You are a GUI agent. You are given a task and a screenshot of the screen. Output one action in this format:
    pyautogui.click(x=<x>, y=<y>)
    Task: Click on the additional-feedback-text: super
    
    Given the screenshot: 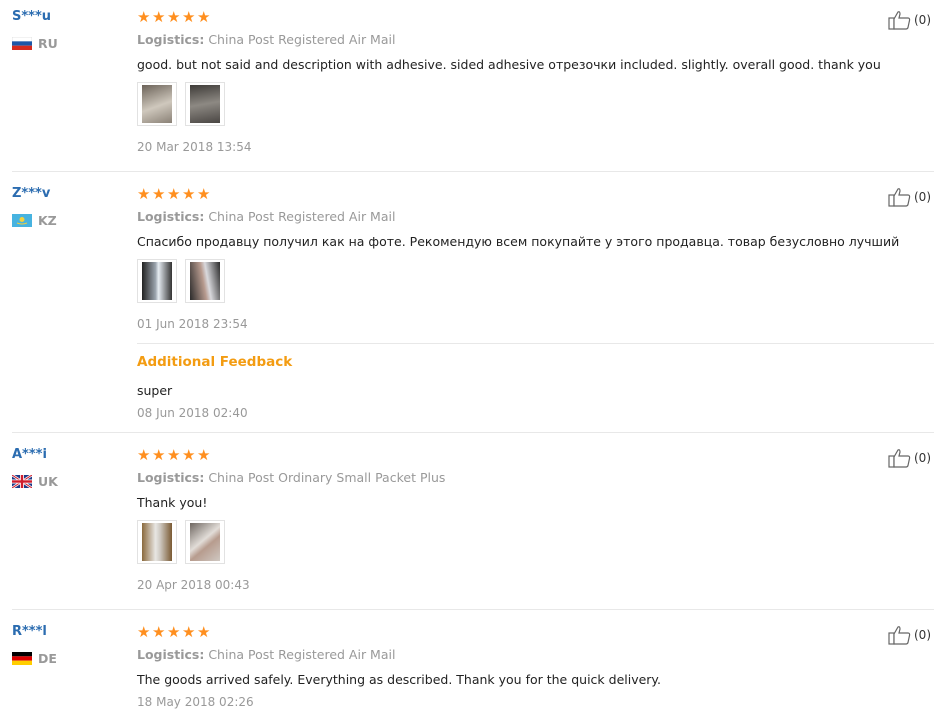 What is the action you would take?
    pyautogui.click(x=155, y=390)
    